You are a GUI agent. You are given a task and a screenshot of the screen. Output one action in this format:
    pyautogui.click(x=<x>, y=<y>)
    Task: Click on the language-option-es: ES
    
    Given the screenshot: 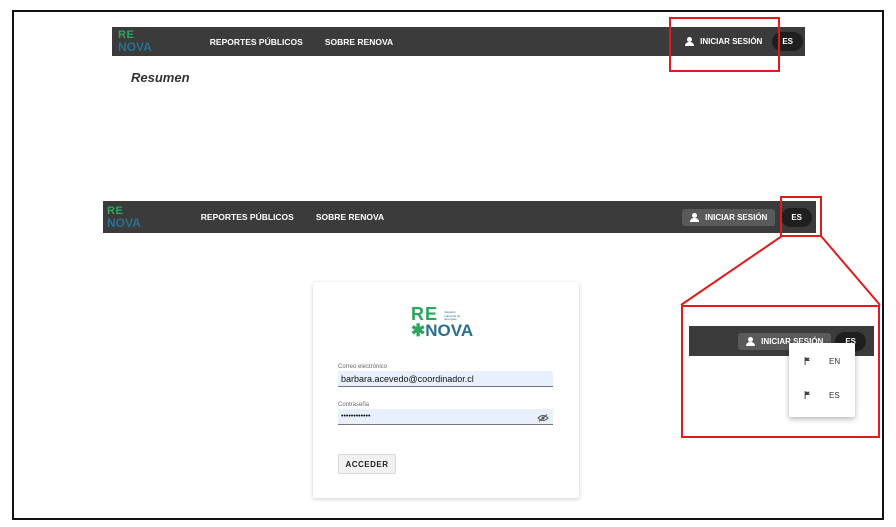 What is the action you would take?
    pyautogui.click(x=822, y=395)
    